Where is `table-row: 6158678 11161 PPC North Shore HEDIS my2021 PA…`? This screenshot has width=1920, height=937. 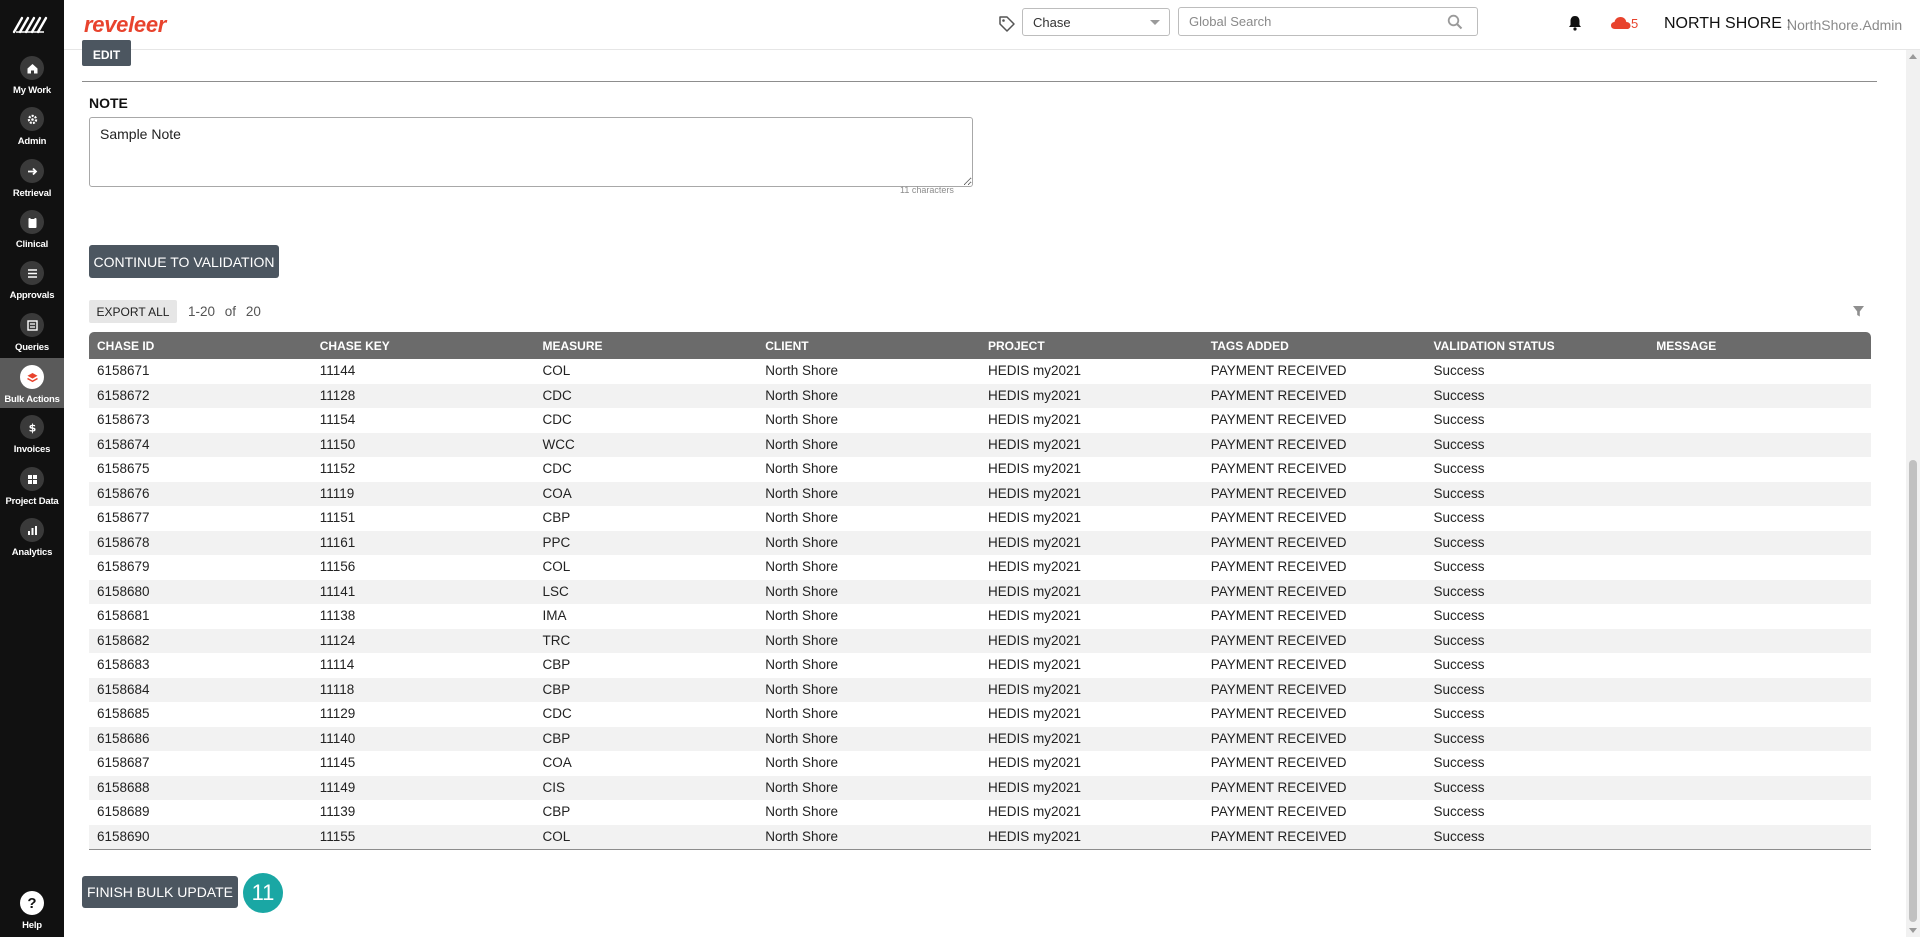
table-row: 6158678 11161 PPC North Shore HEDIS my2021 PA… is located at coordinates (980, 542).